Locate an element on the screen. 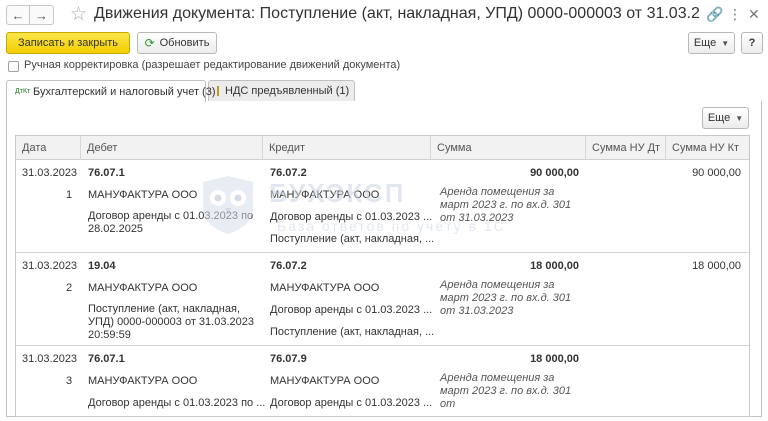 The height and width of the screenshot is (421, 768). back-button: ← is located at coordinates (18, 15).